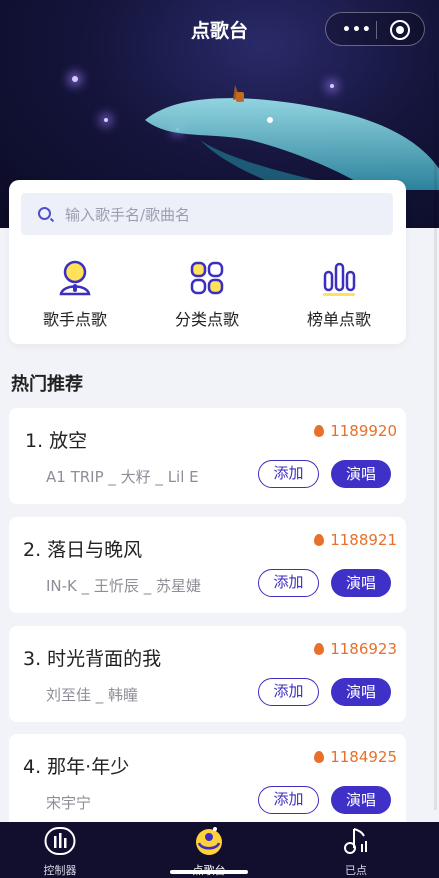 The width and height of the screenshot is (439, 878). What do you see at coordinates (357, 30) in the screenshot?
I see `ellipsis-icon: •••` at bounding box center [357, 30].